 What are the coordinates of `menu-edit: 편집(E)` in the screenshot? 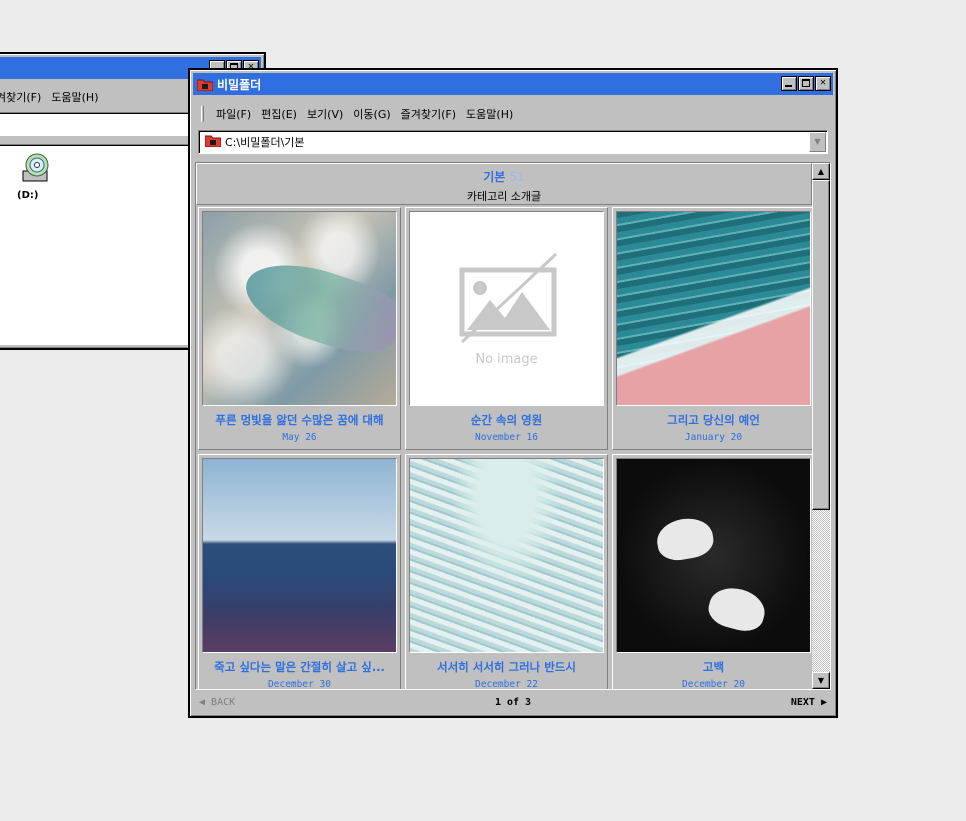 It's located at (279, 114).